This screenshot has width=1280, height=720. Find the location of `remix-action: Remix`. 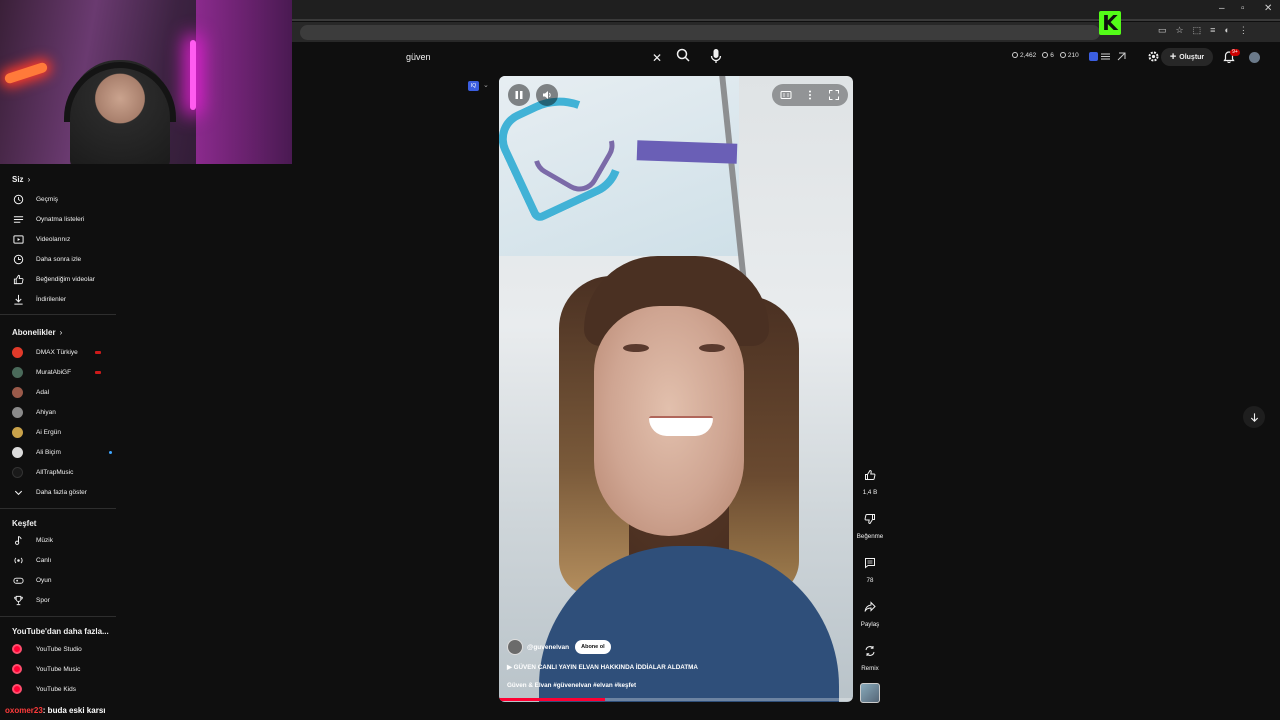

remix-action: Remix is located at coordinates (870, 656).